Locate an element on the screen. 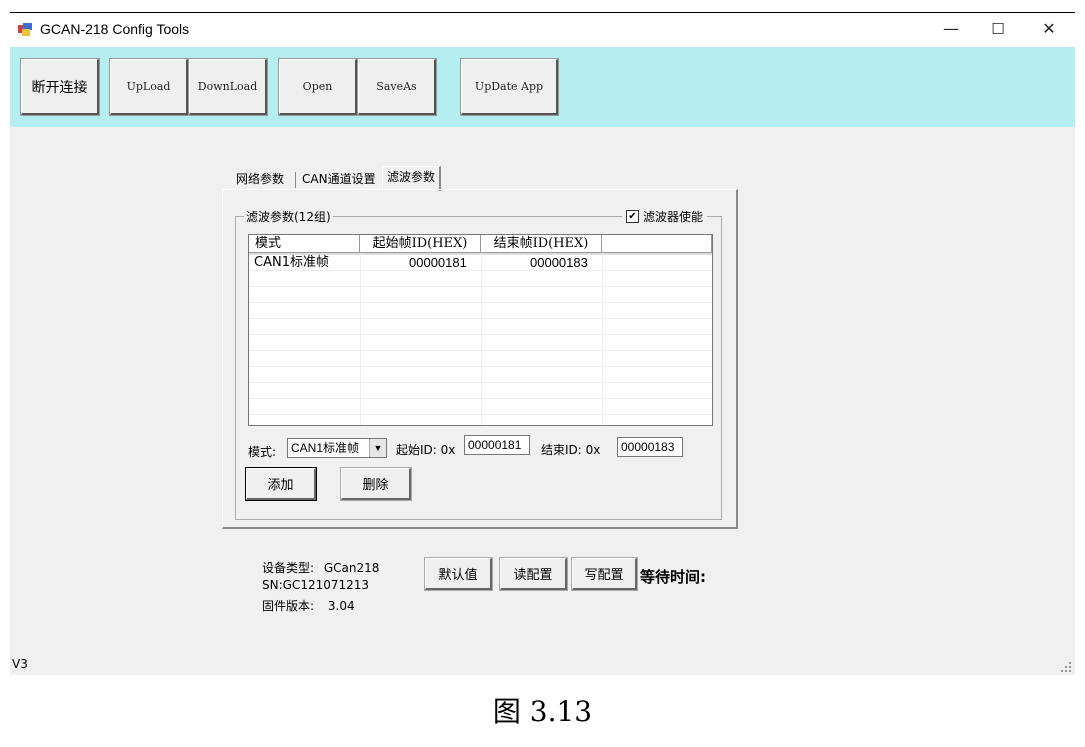 This screenshot has width=1085, height=747. chevron-down-icon: ▼ is located at coordinates (377, 448).